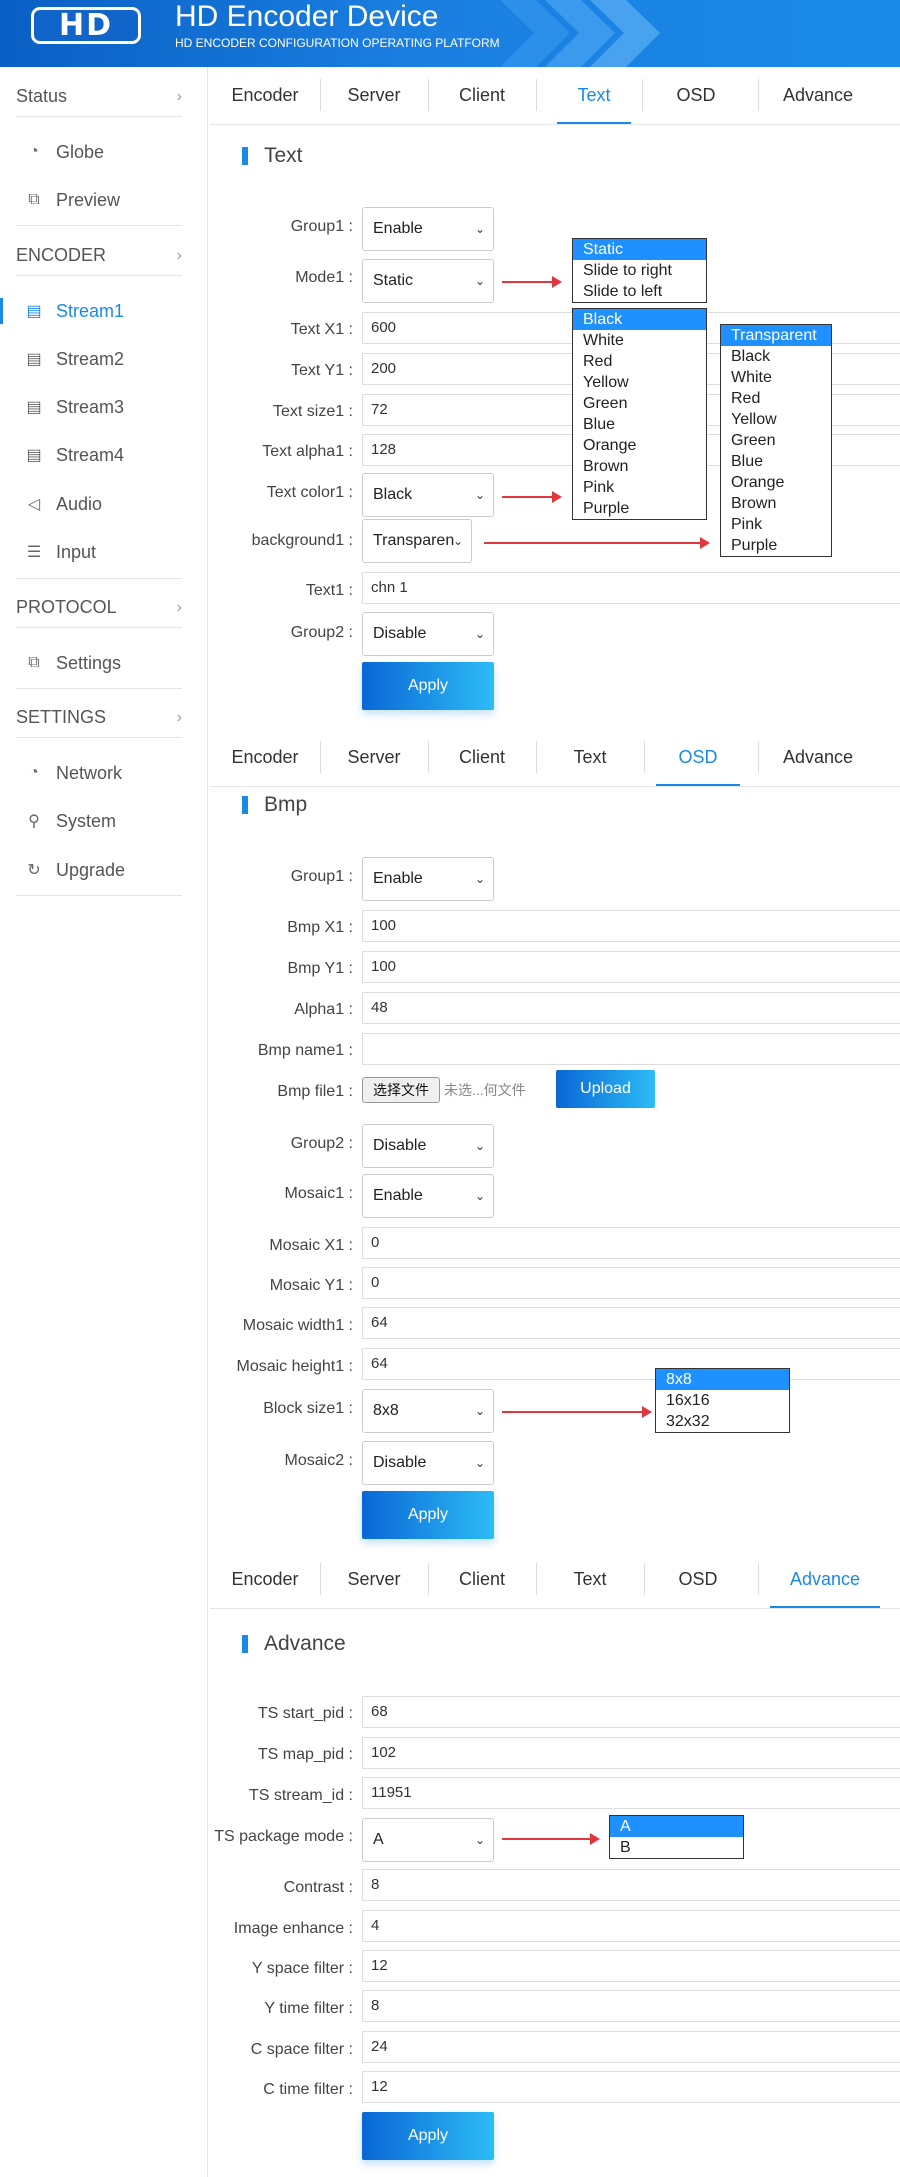 Image resolution: width=900 pixels, height=2177 pixels. What do you see at coordinates (605, 1089) in the screenshot?
I see `upload-button: Upload` at bounding box center [605, 1089].